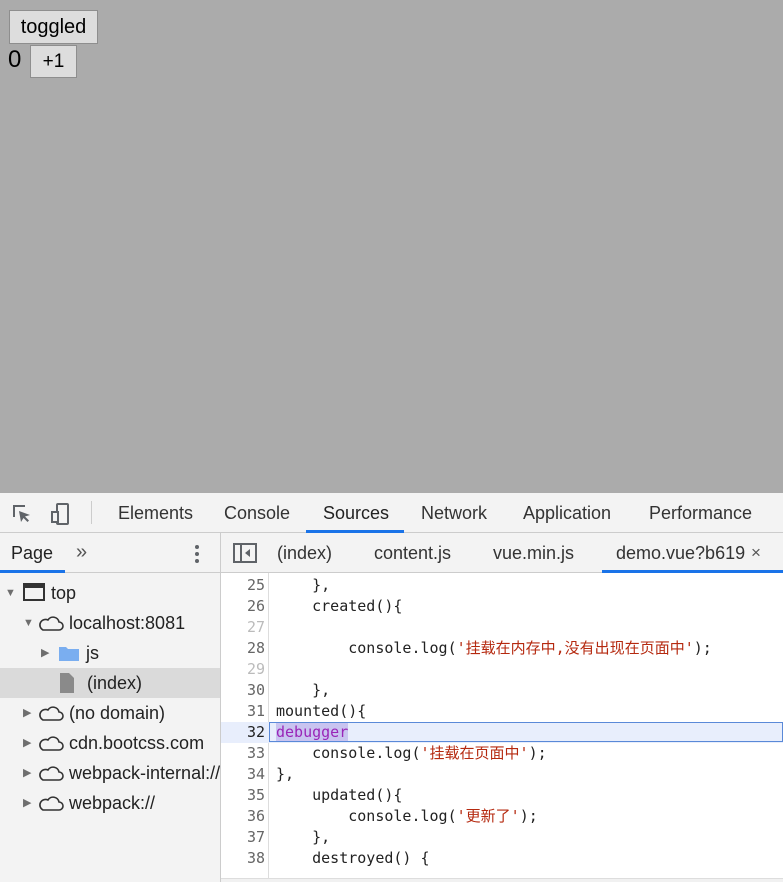  I want to click on code-line: 35 updated(){, so click(502, 795).